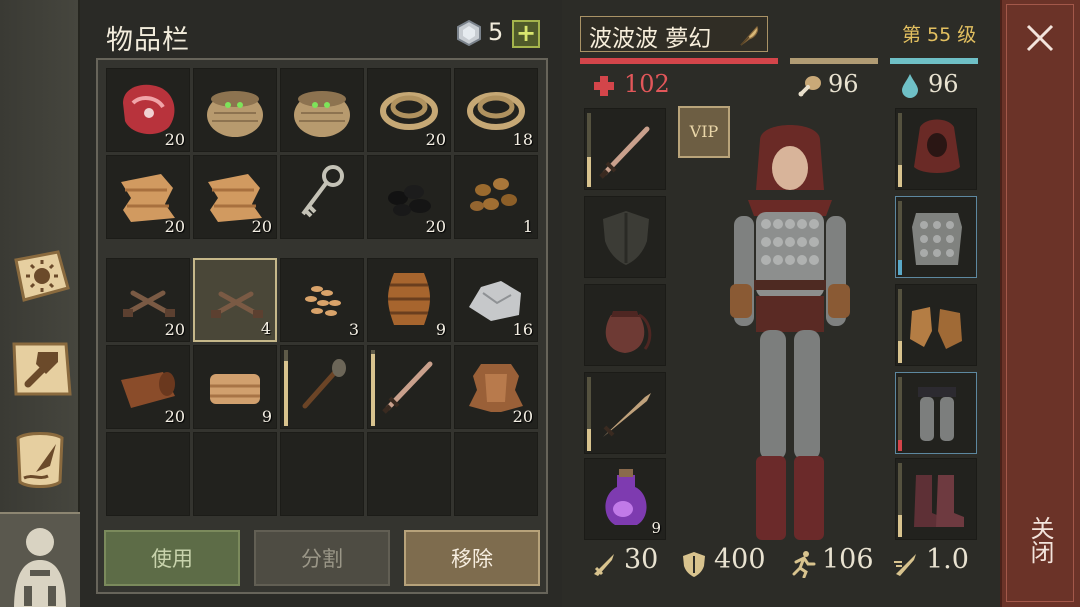 The width and height of the screenshot is (1080, 607). I want to click on seeds-icon, so click(323, 301).